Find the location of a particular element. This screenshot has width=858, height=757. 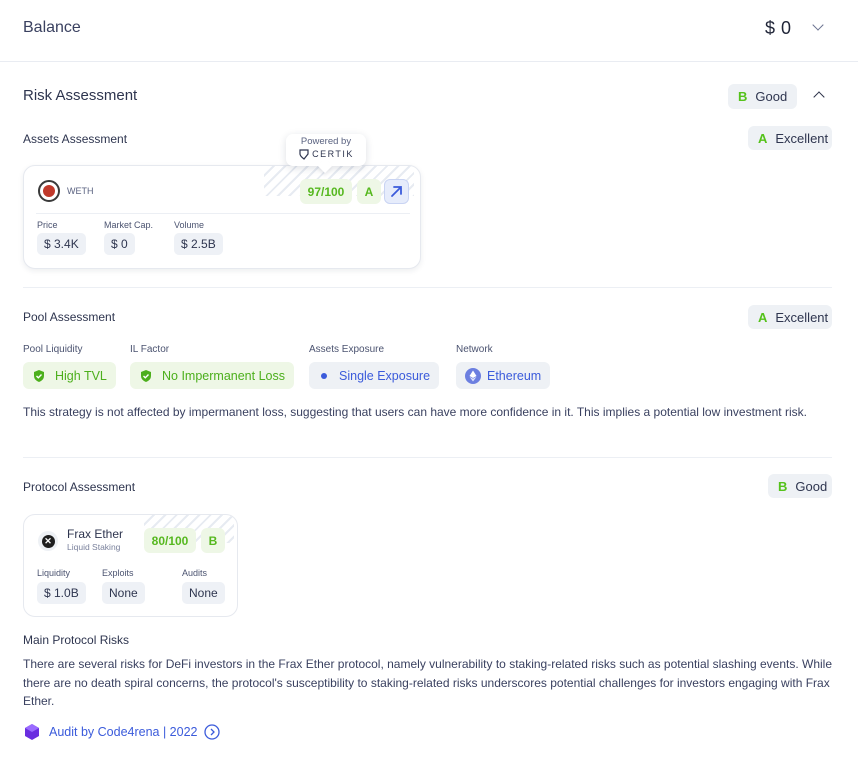

protocol-card-grade: B is located at coordinates (213, 540).